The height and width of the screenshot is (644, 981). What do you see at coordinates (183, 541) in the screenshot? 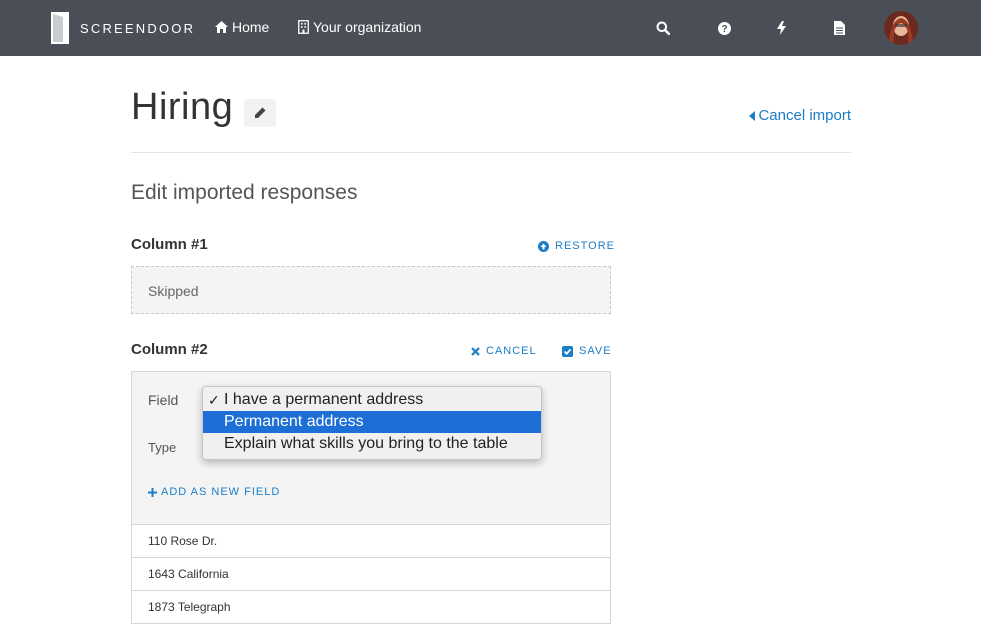
I see `row-value: 110 Rose Dr.` at bounding box center [183, 541].